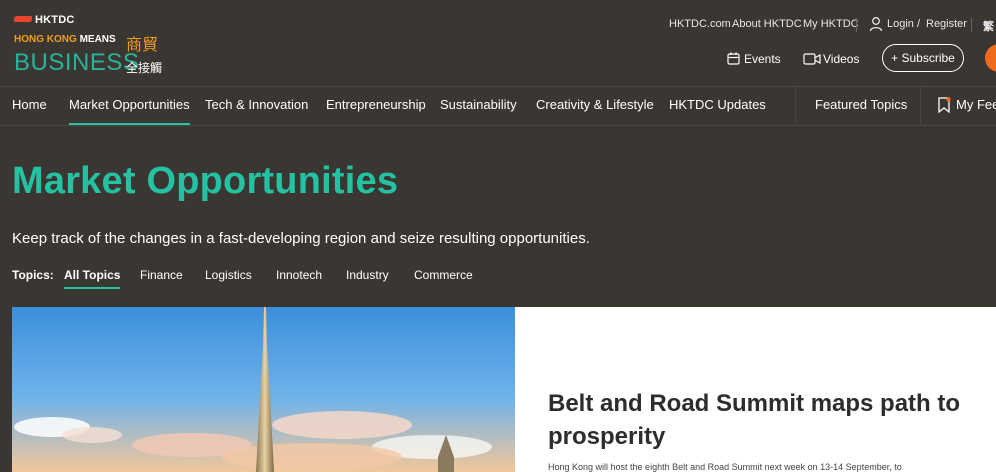 This screenshot has width=996, height=472. Describe the element at coordinates (33, 275) in the screenshot. I see `topics-label: Topics:` at that location.